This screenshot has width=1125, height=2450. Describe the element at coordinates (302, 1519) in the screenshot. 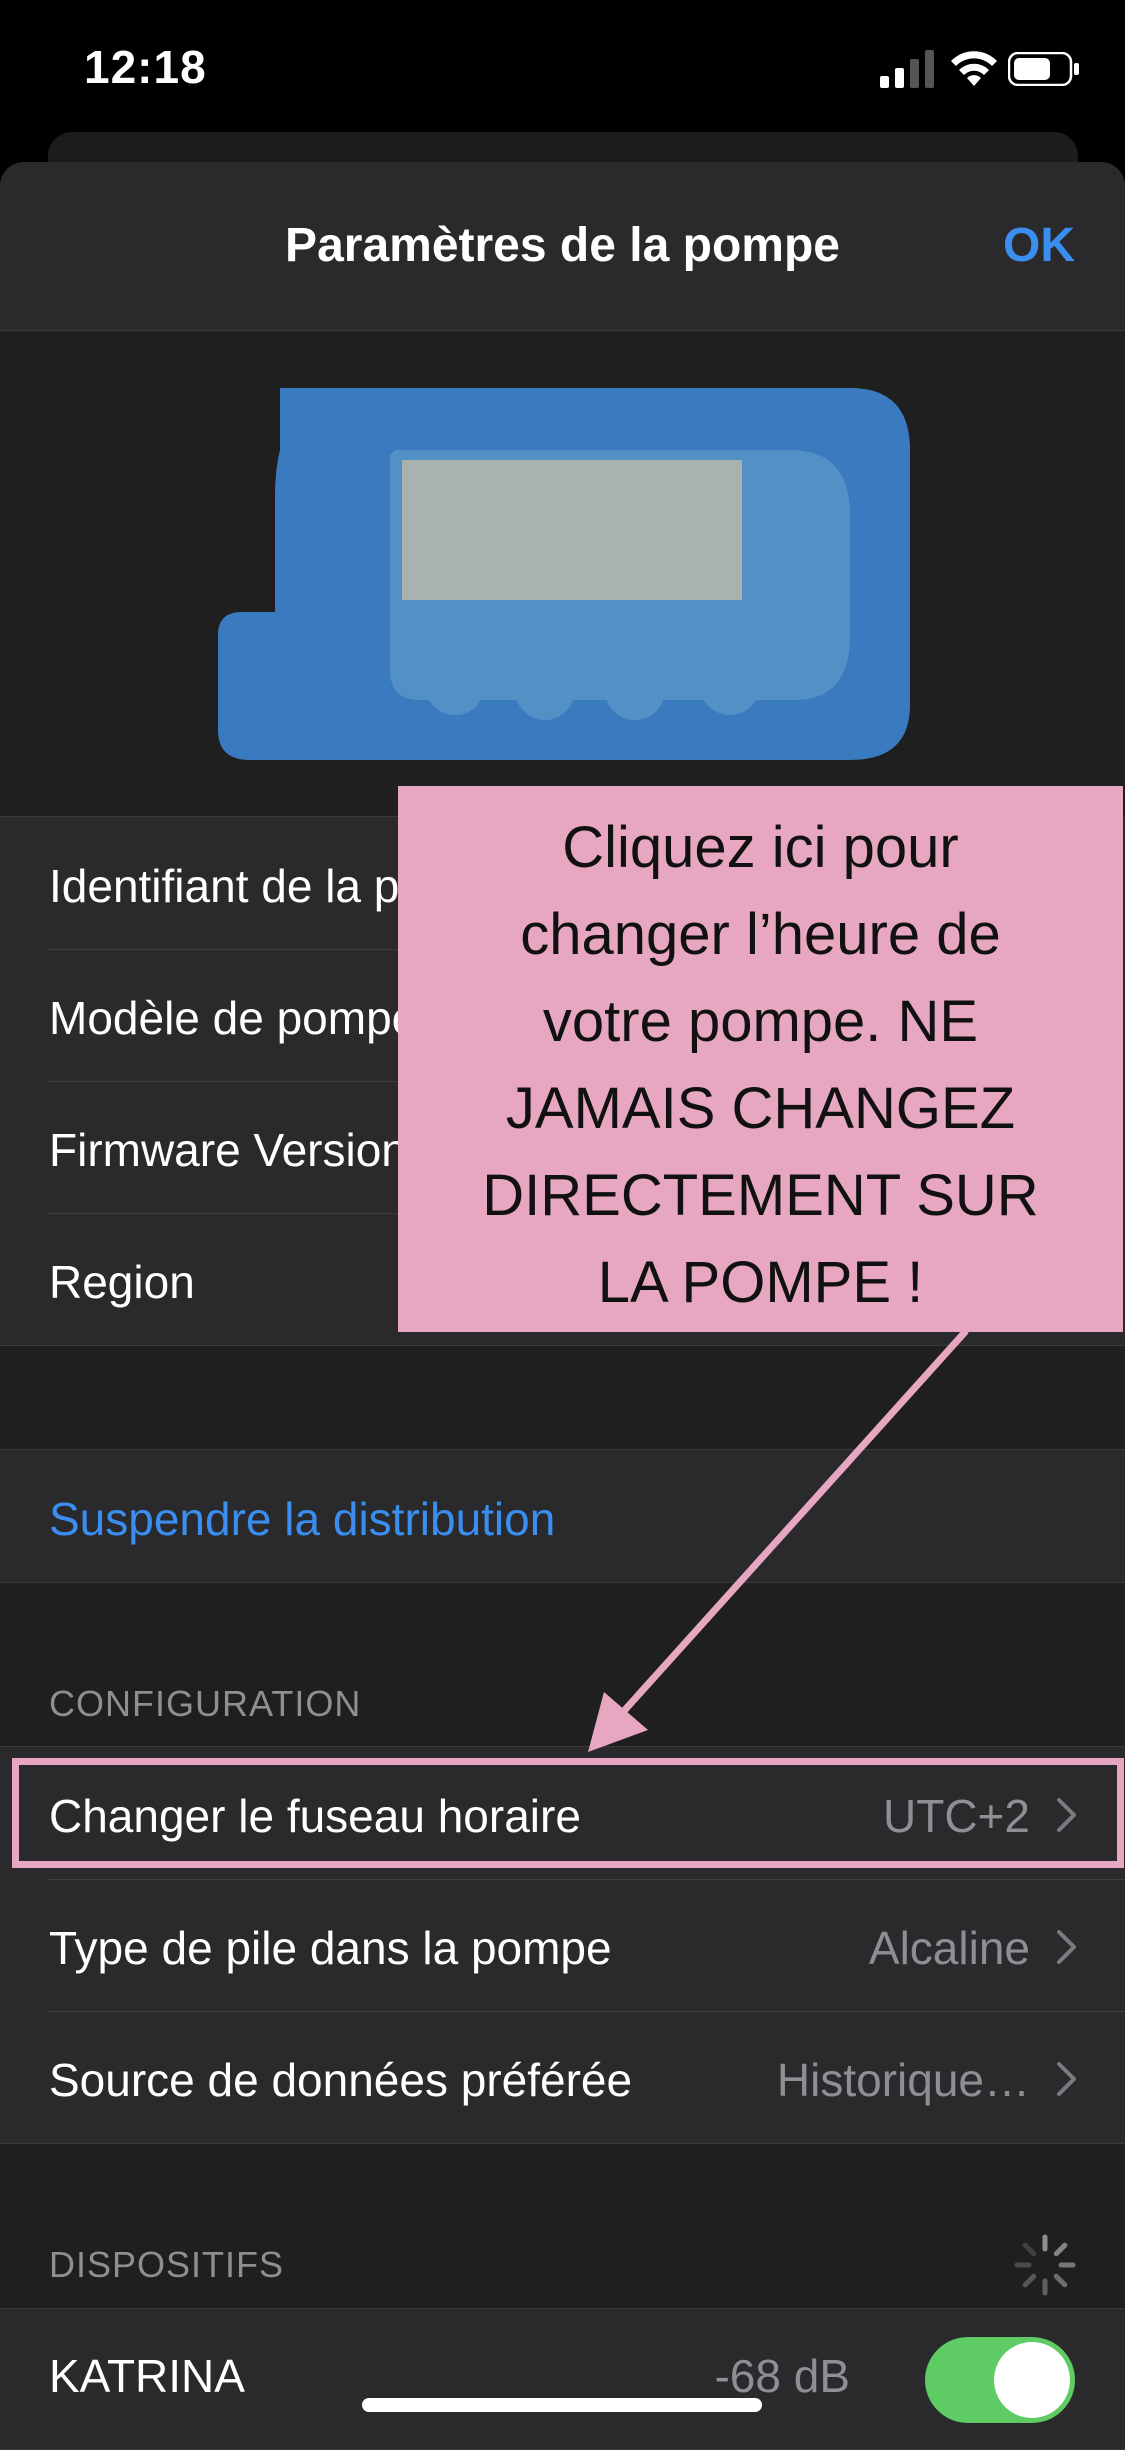

I see `suspend-delivery-label: Suspendre la distribution` at that location.